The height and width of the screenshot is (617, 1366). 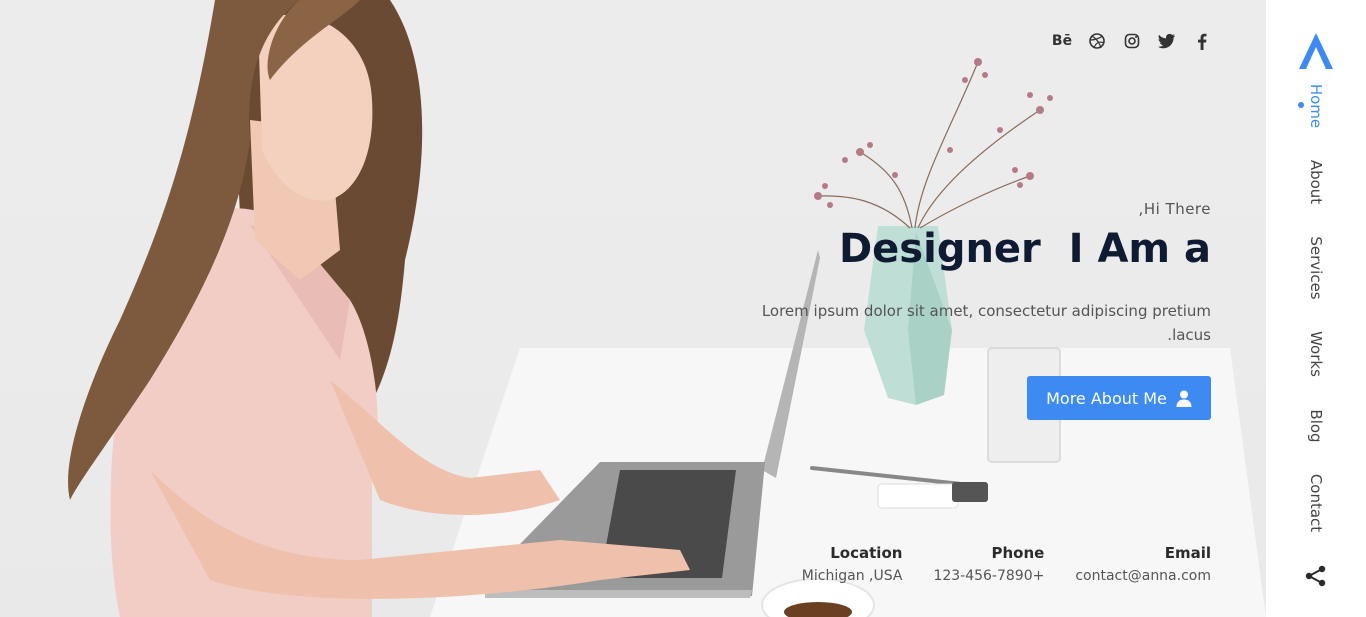 I want to click on sidebar-item-contact: Contact, so click(x=1316, y=503).